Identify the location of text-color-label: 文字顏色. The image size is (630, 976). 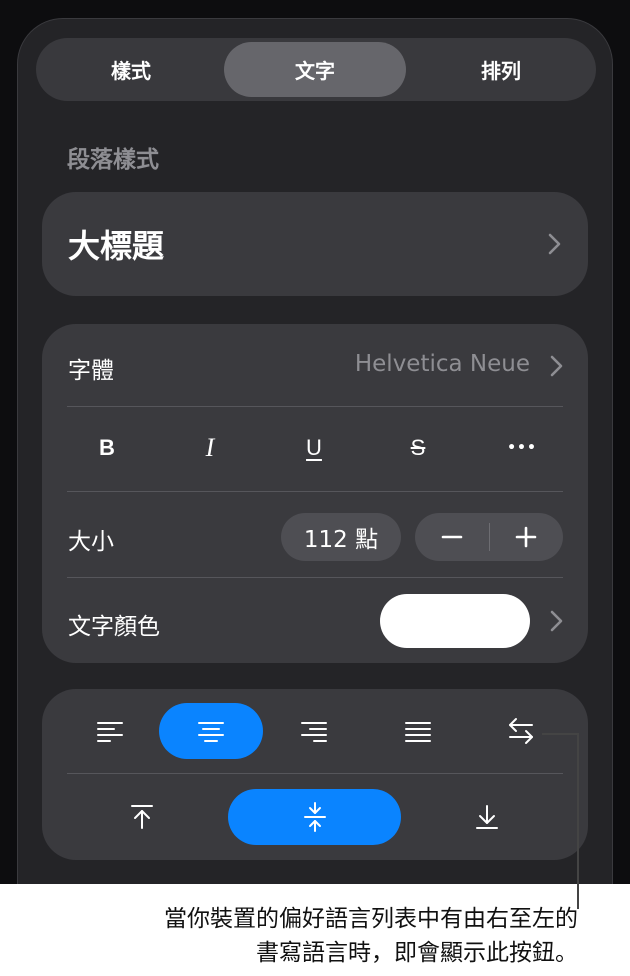
(114, 627).